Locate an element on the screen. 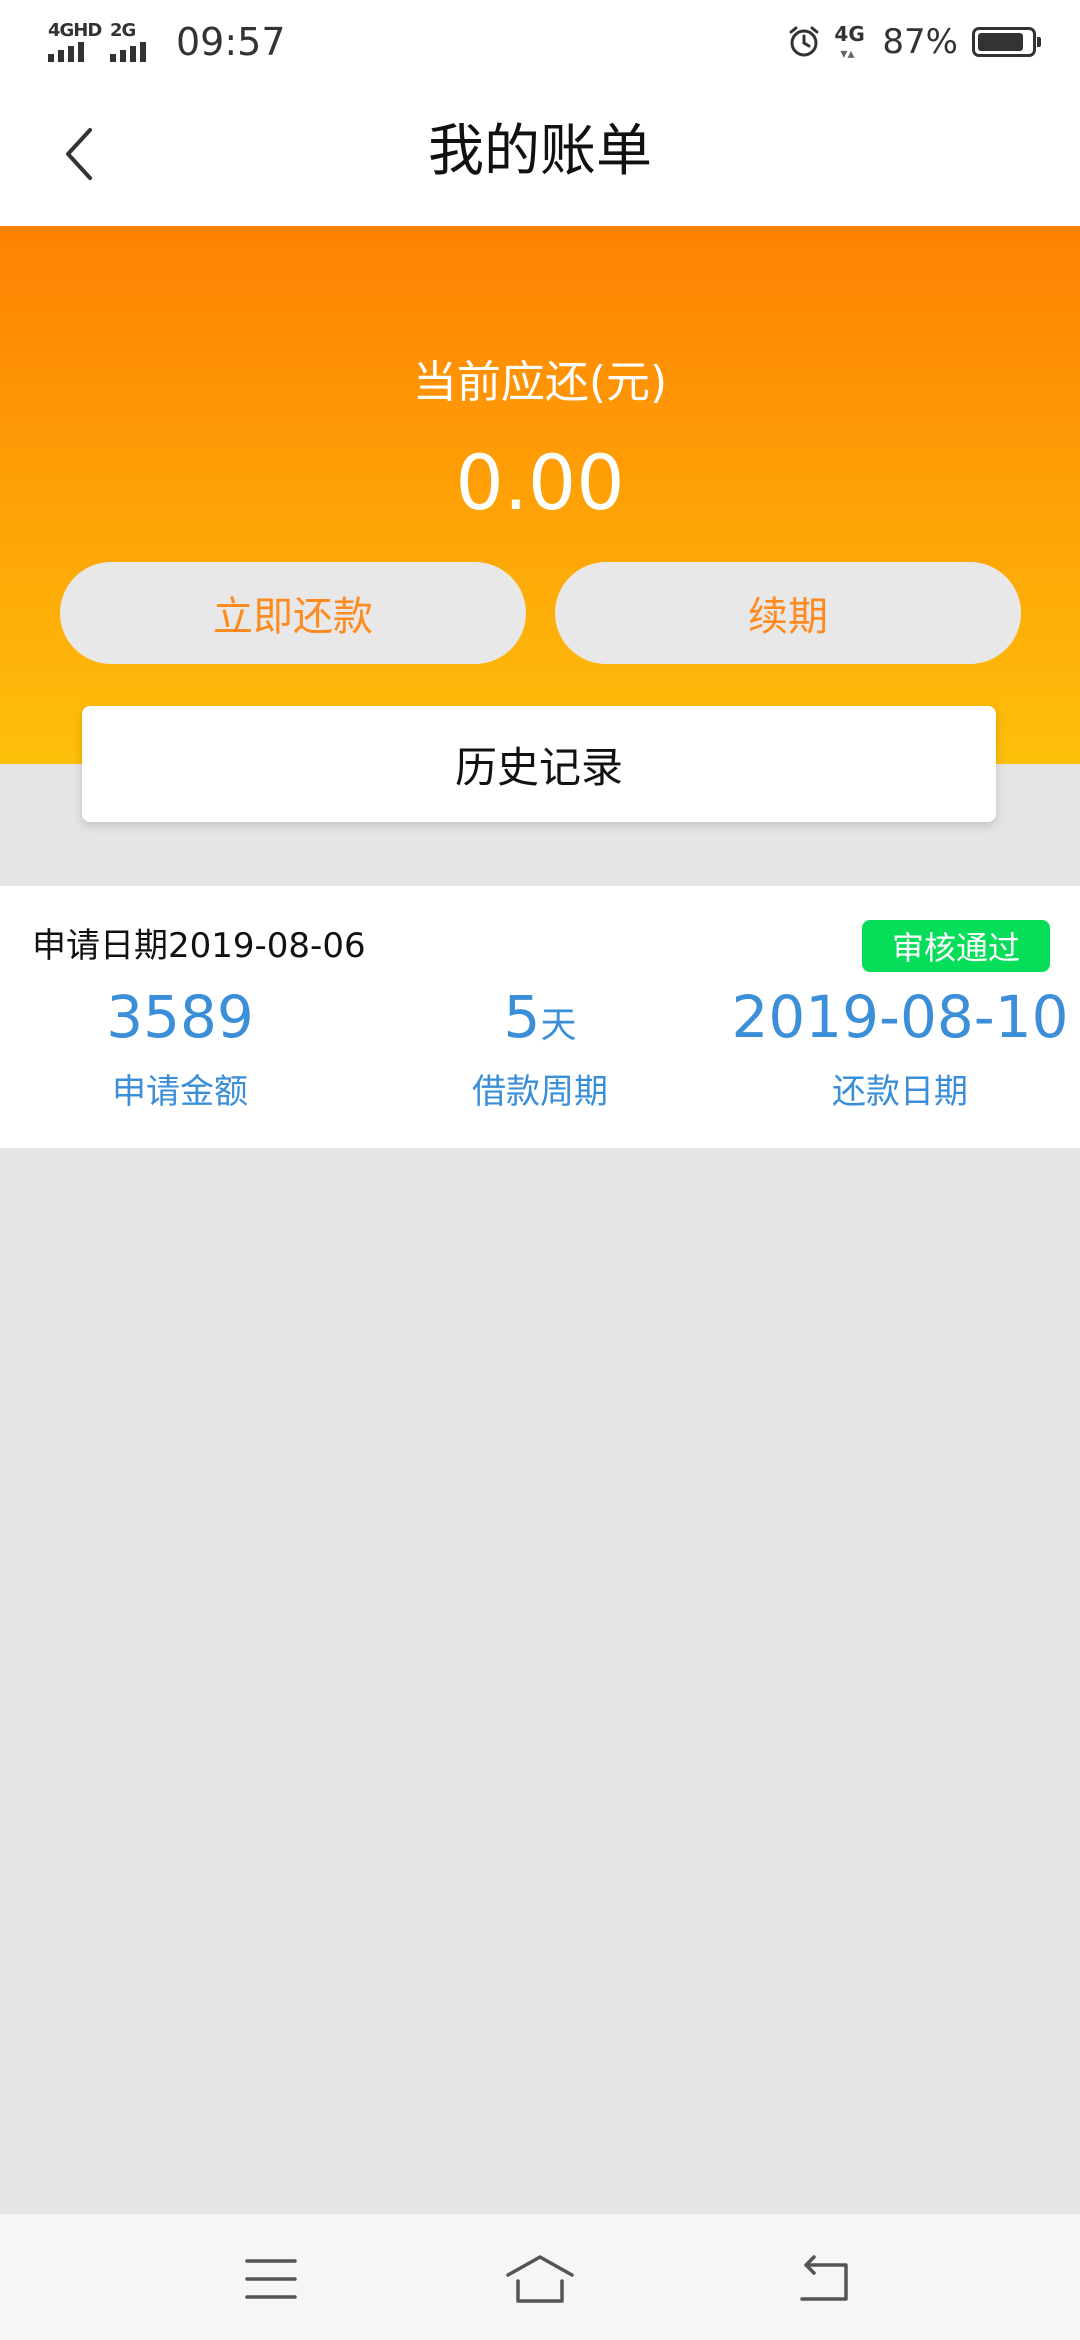  home-button is located at coordinates (540, 2279).